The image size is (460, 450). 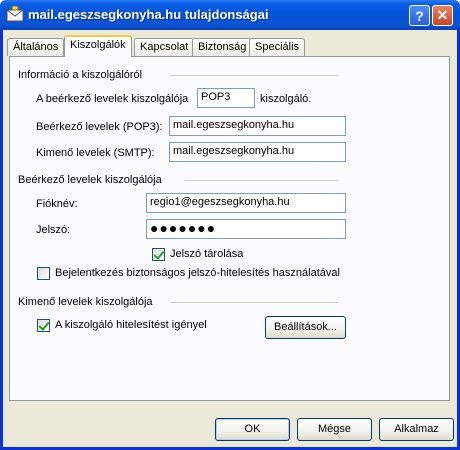 I want to click on tab-advanced: Speciális, so click(x=277, y=47).